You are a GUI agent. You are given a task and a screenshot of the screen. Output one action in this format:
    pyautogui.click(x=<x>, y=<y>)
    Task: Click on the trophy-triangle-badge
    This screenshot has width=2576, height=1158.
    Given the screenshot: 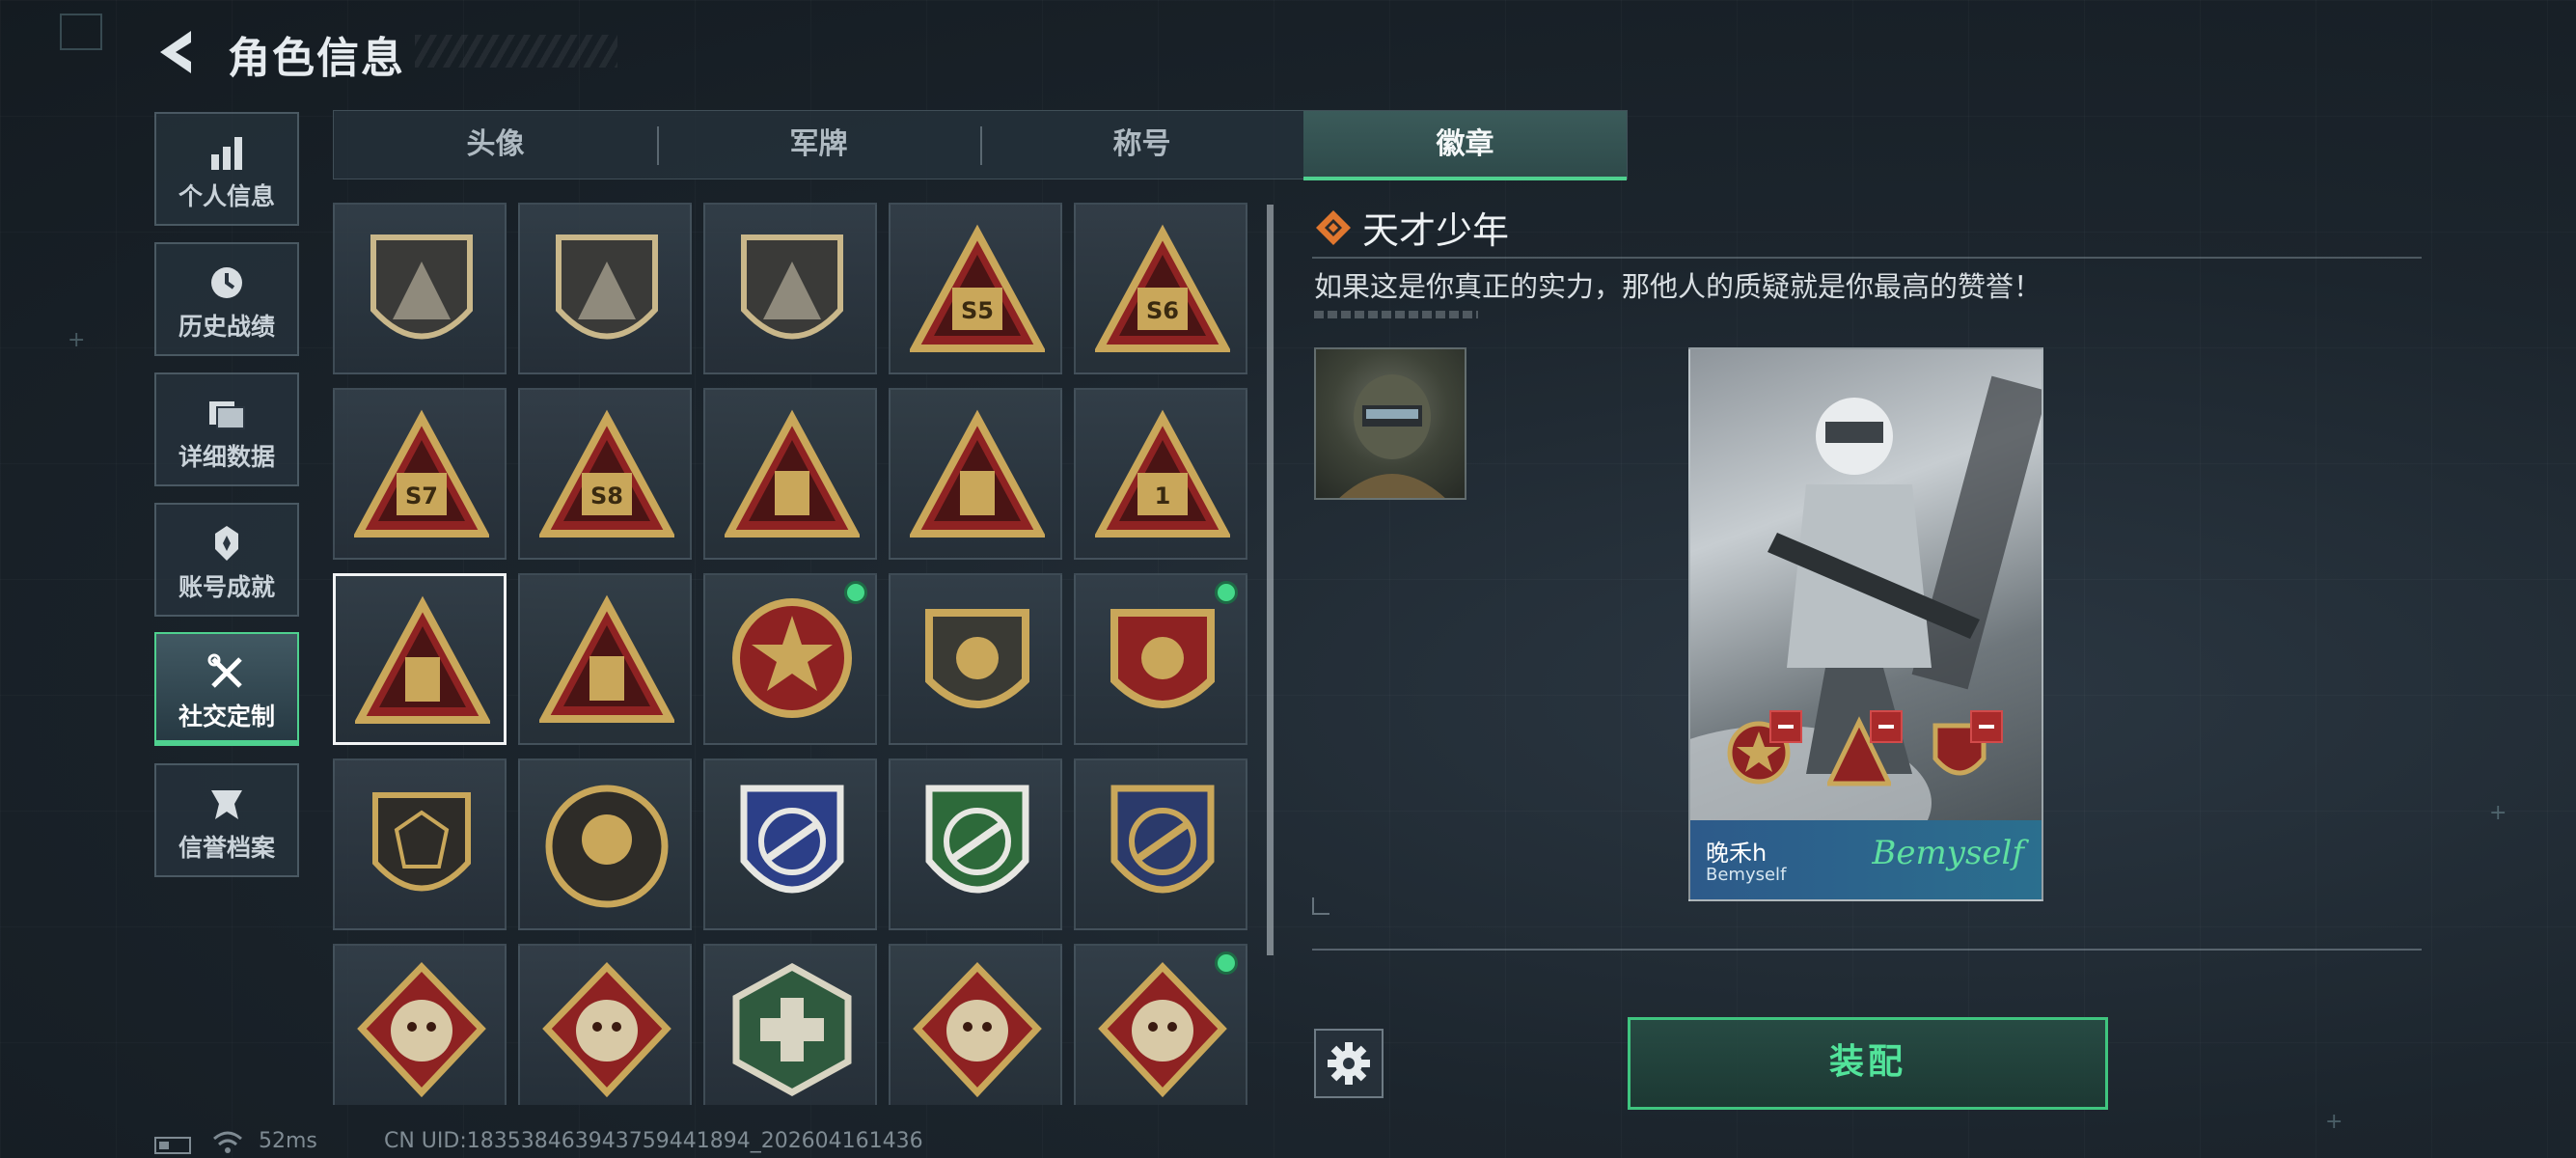 What is the action you would take?
    pyautogui.click(x=790, y=474)
    